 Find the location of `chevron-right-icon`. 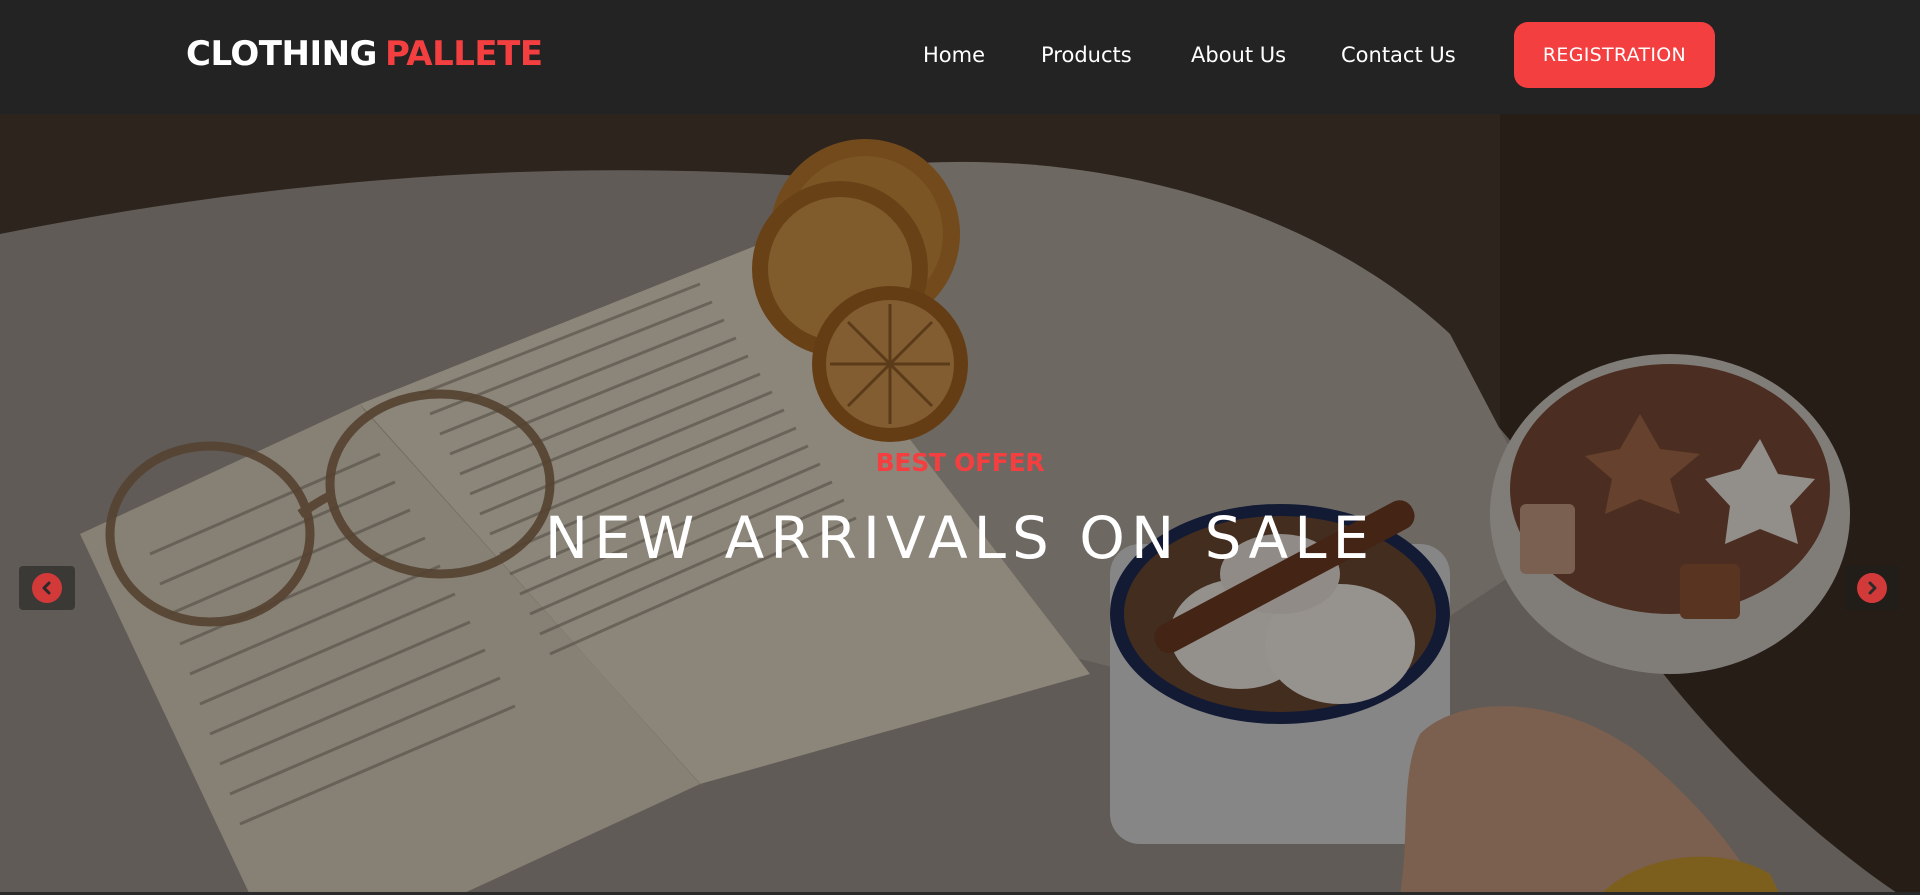

chevron-right-icon is located at coordinates (1872, 588).